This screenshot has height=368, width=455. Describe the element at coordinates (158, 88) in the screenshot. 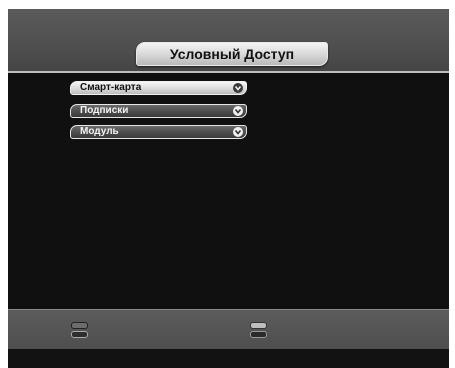

I see `menu-item-smartcard: Смарт-карта` at that location.